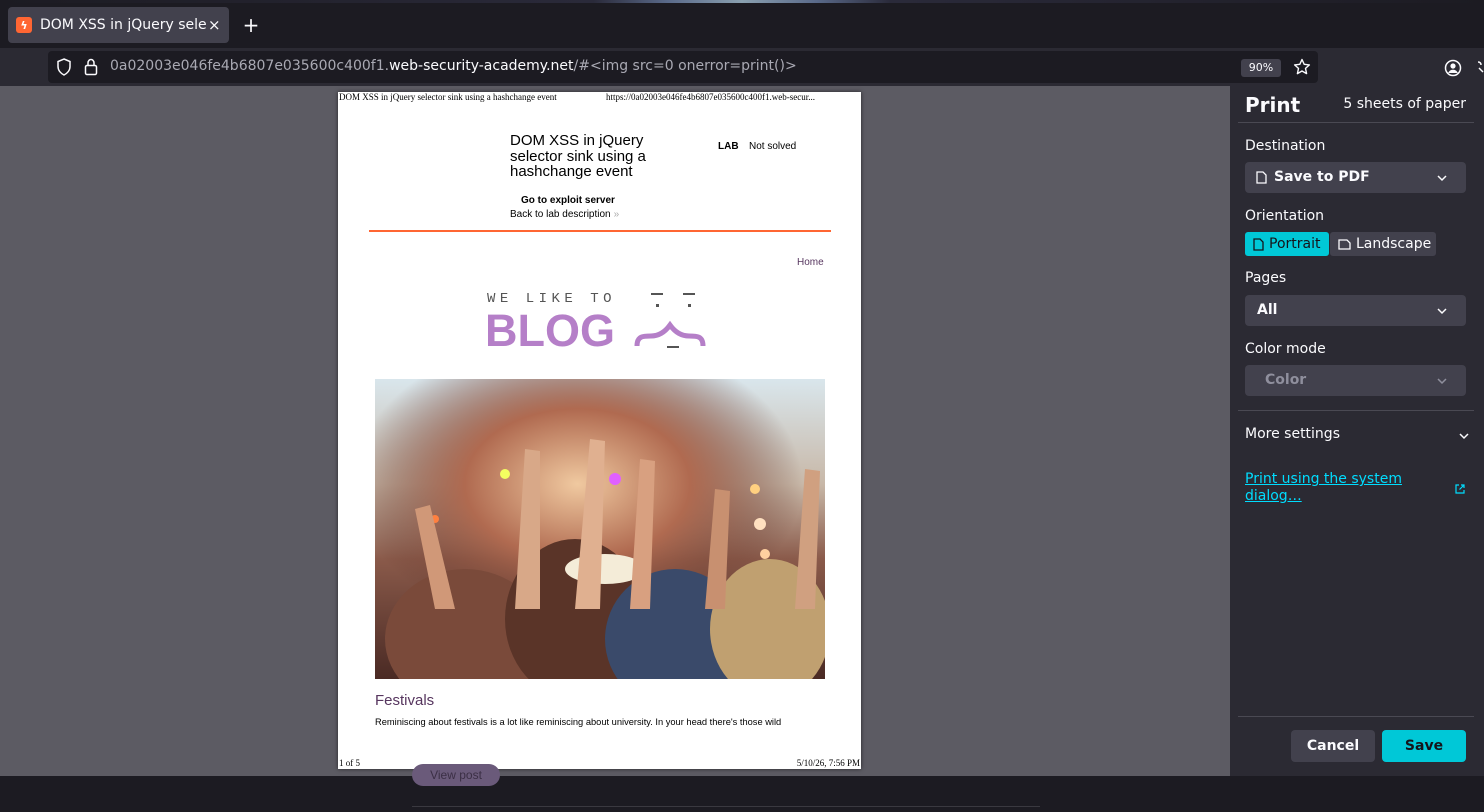  Describe the element at coordinates (773, 146) in the screenshot. I see `lab-status: Not solved` at that location.